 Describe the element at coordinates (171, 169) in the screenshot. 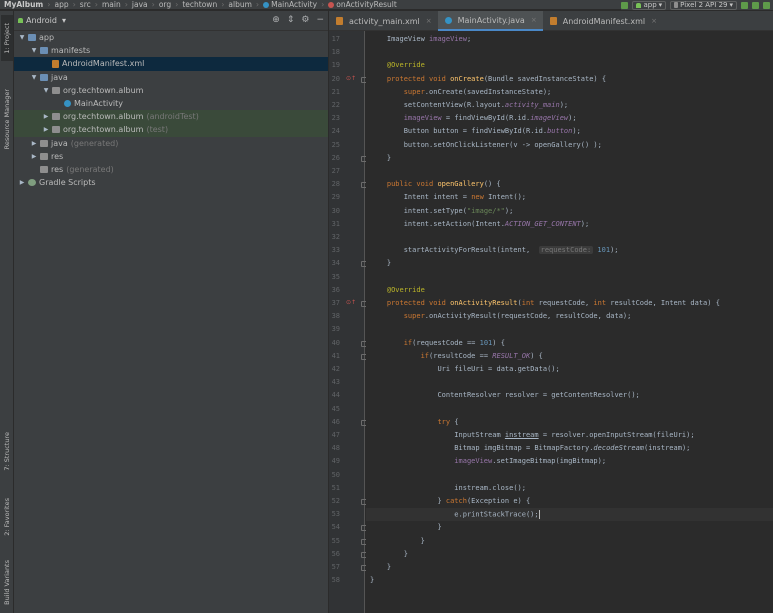

I see `tree-item: res (generated)` at that location.